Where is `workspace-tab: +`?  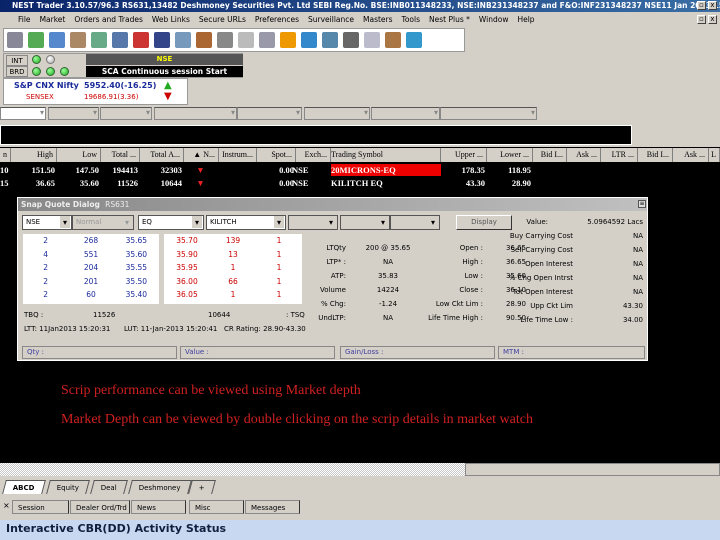 workspace-tab: + is located at coordinates (202, 487).